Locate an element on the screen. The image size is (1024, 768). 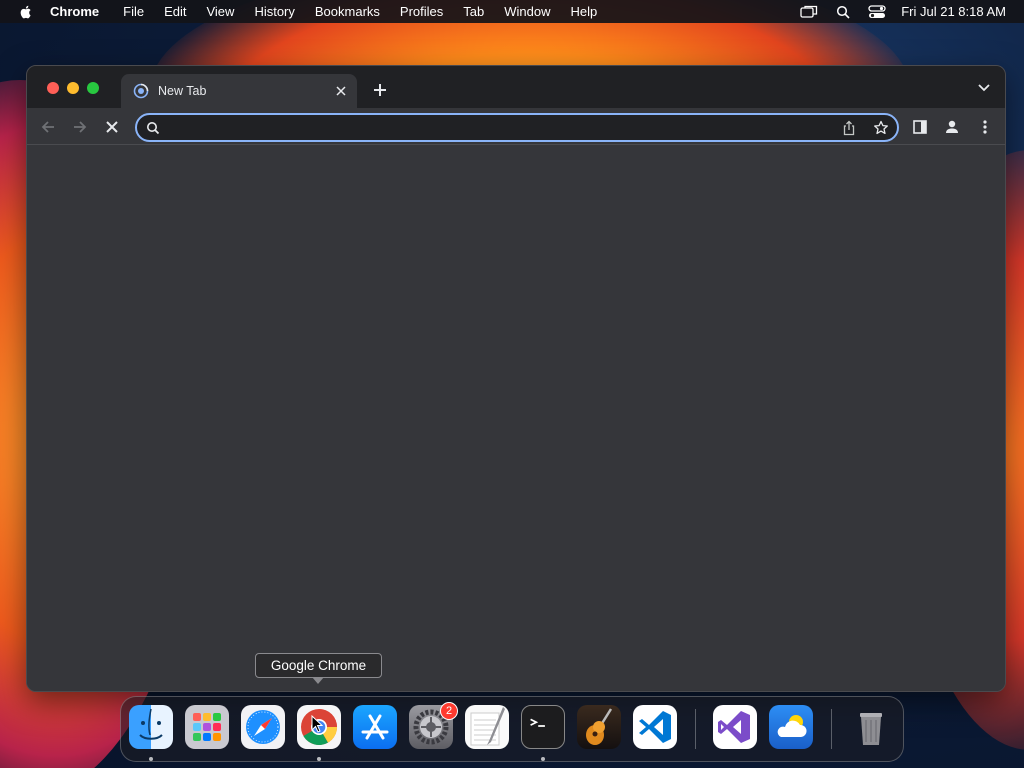
menu-app-name: Chrome is located at coordinates (74, 11).